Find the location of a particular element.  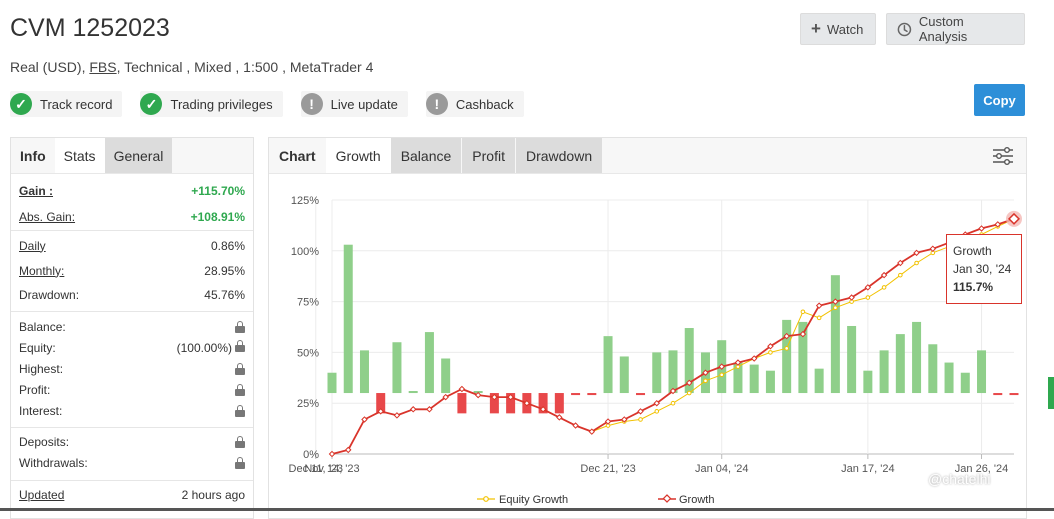

plus-icon: + is located at coordinates (816, 28).